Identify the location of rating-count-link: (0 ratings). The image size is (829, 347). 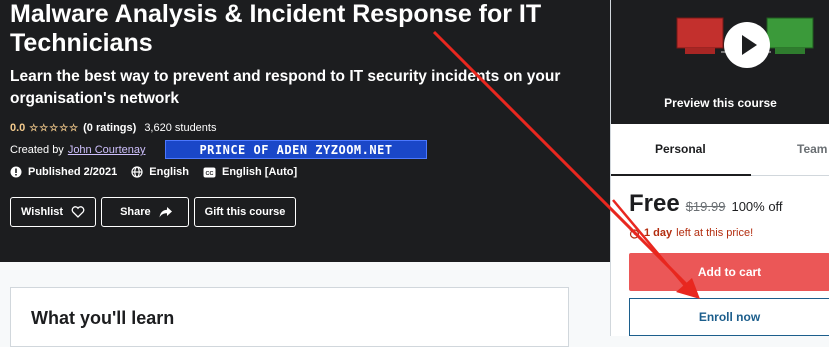
(109, 128).